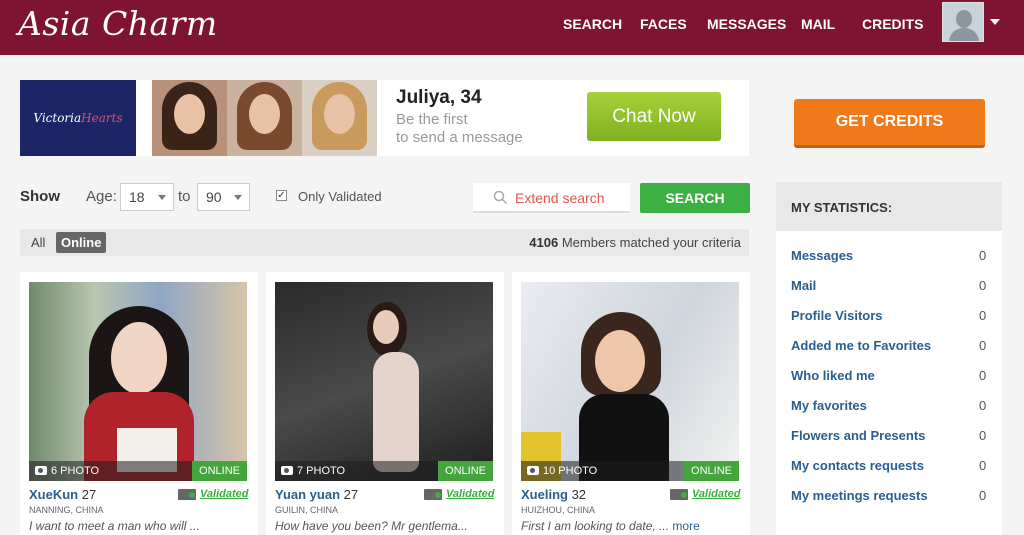 The height and width of the screenshot is (535, 1024). What do you see at coordinates (147, 197) in the screenshot?
I see `age-from-select: 18` at bounding box center [147, 197].